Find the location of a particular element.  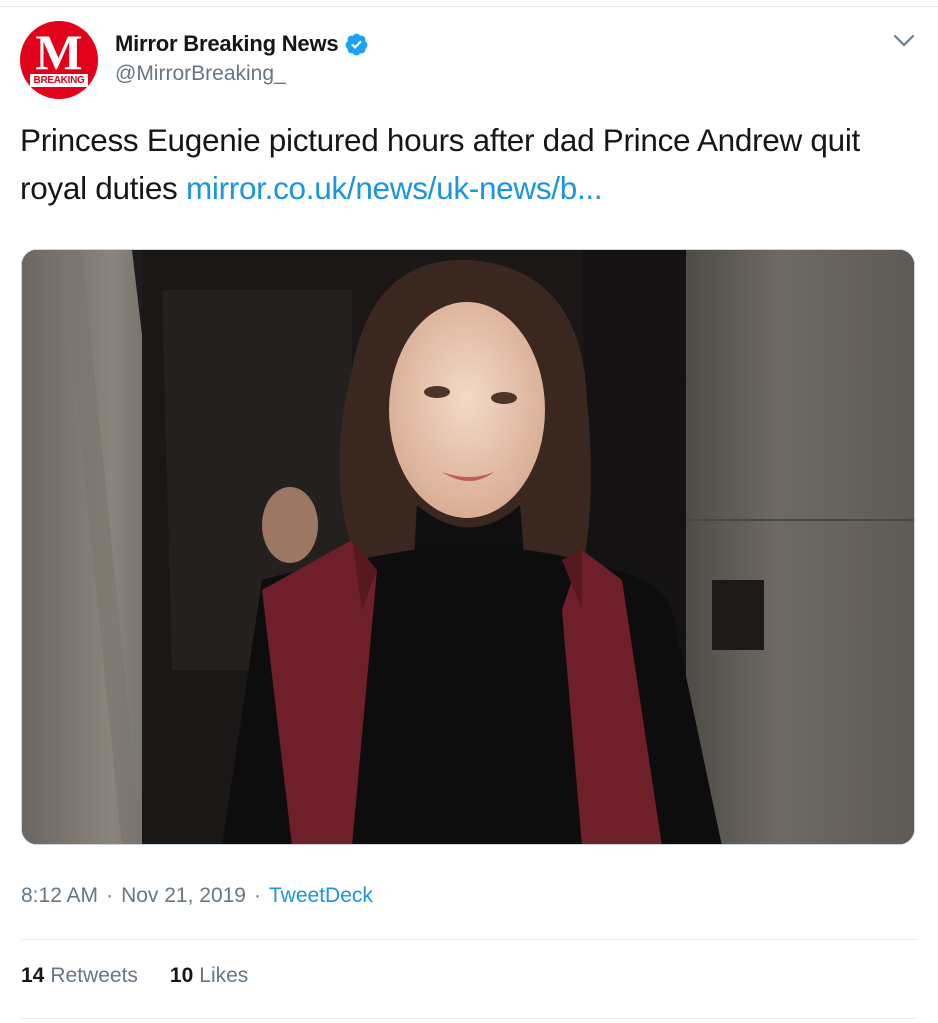

tweet-source: TweetDeck is located at coordinates (321, 896).